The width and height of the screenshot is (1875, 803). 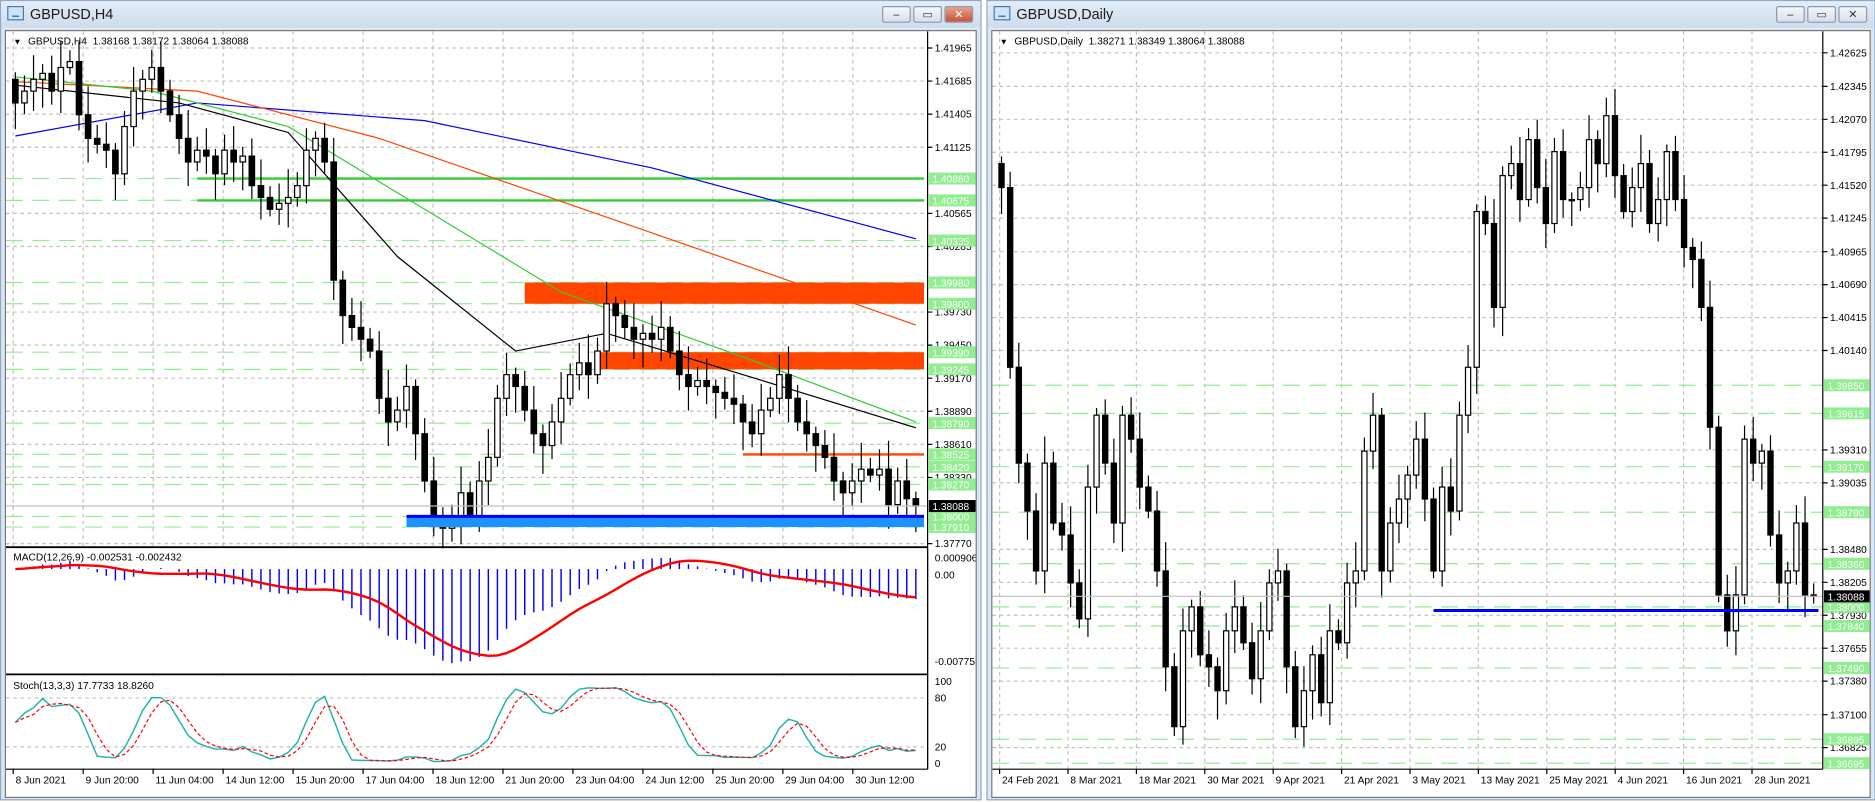 I want to click on time-axis-label: 3 May 2021, so click(x=1439, y=781).